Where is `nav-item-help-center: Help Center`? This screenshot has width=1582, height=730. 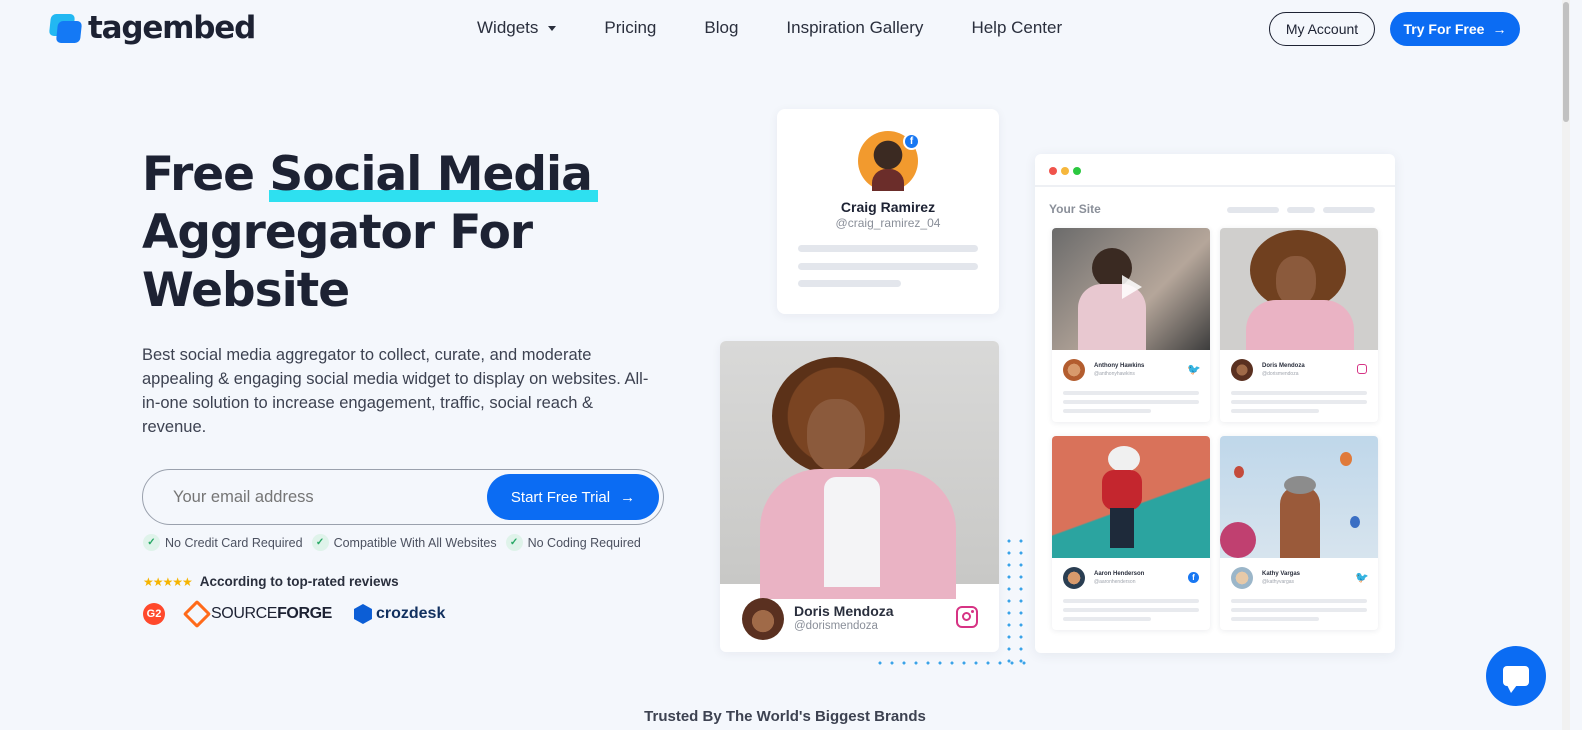 nav-item-help-center: Help Center is located at coordinates (1016, 28).